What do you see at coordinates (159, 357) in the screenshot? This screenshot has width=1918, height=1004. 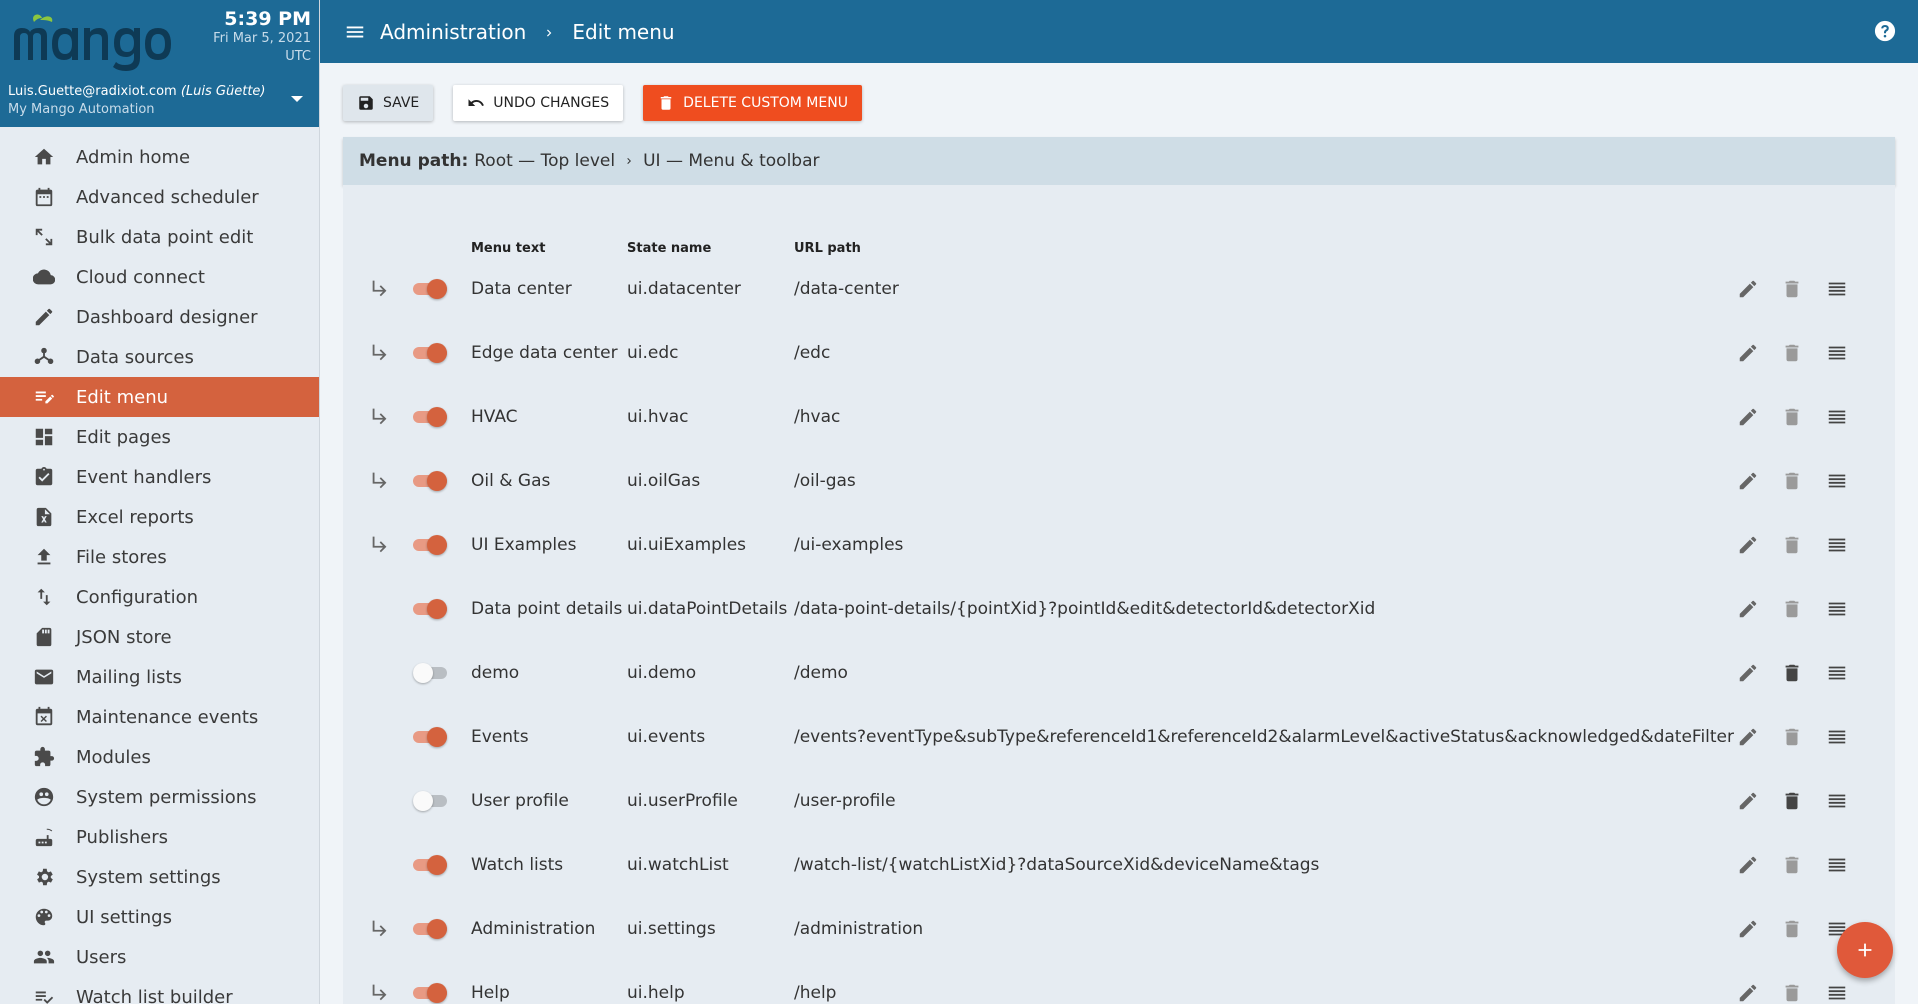 I see `sidebar-item-data-sources: Data sources` at bounding box center [159, 357].